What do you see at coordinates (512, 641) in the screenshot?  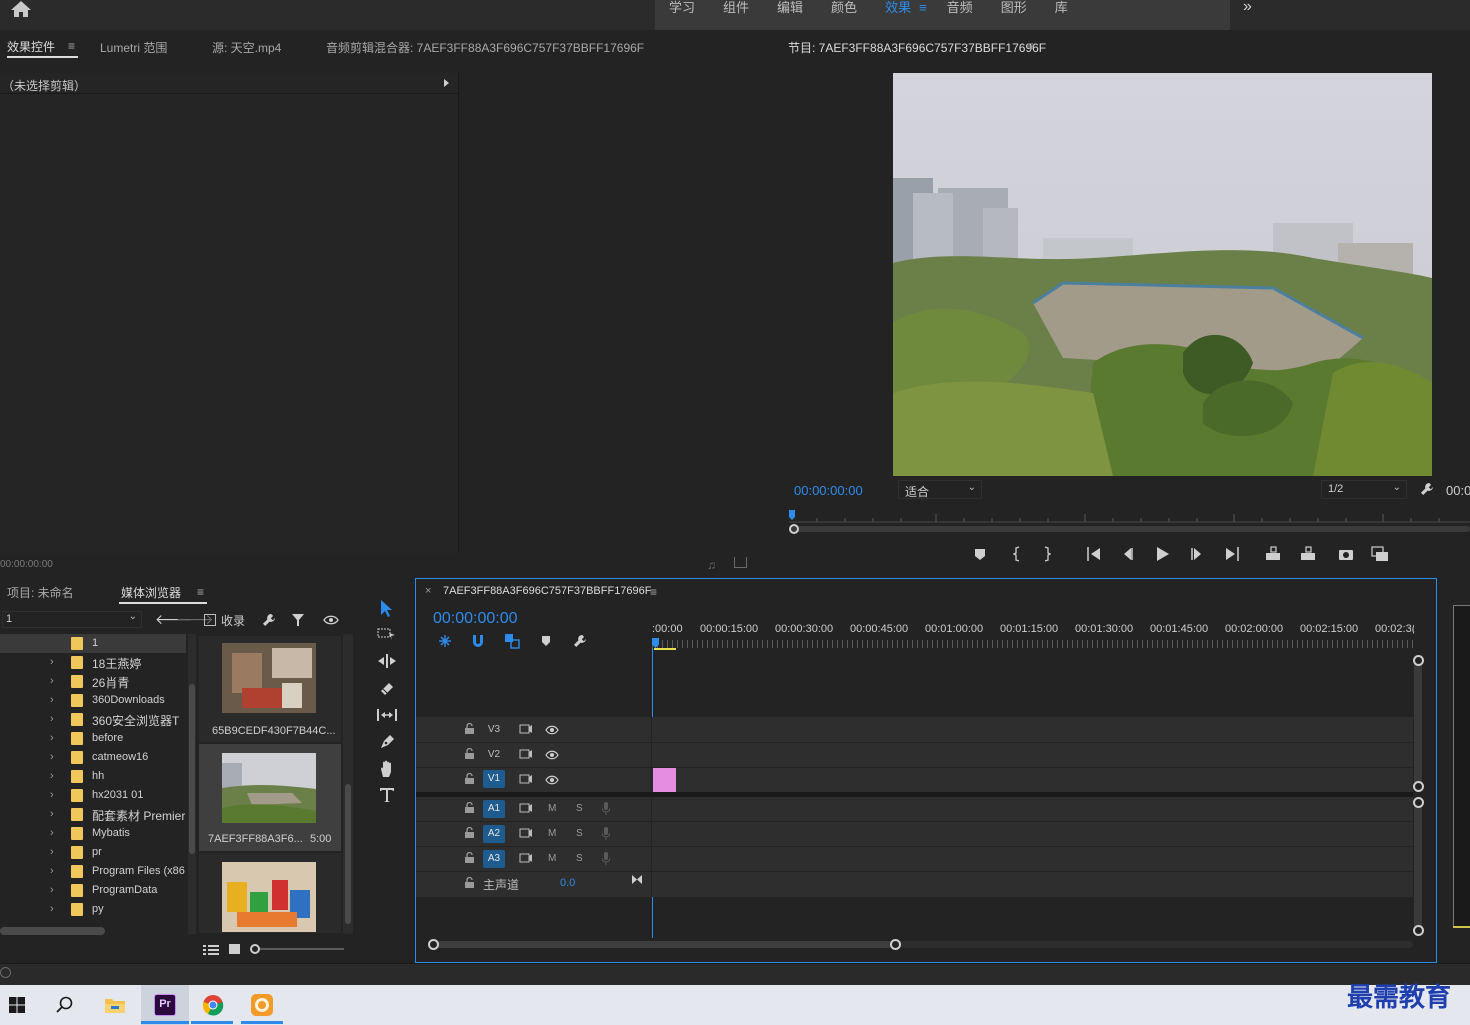 I see `linked-selection-icon` at bounding box center [512, 641].